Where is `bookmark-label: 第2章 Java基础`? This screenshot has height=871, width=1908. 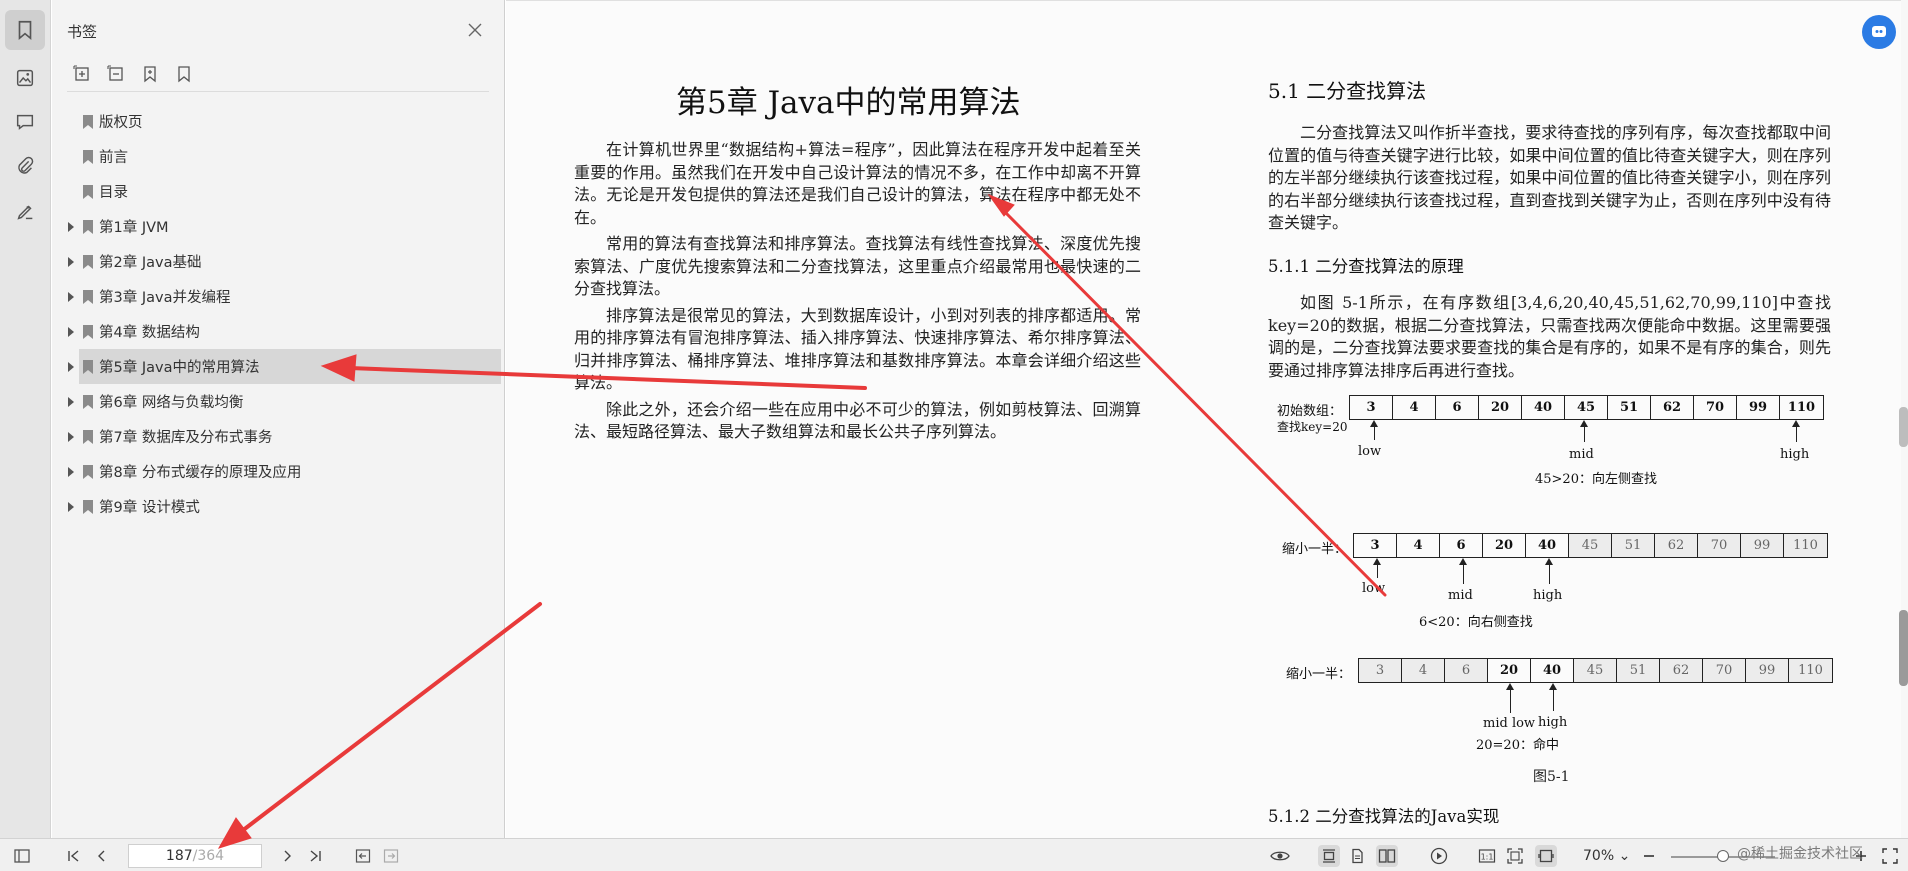
bookmark-label: 第2章 Java基础 is located at coordinates (150, 263).